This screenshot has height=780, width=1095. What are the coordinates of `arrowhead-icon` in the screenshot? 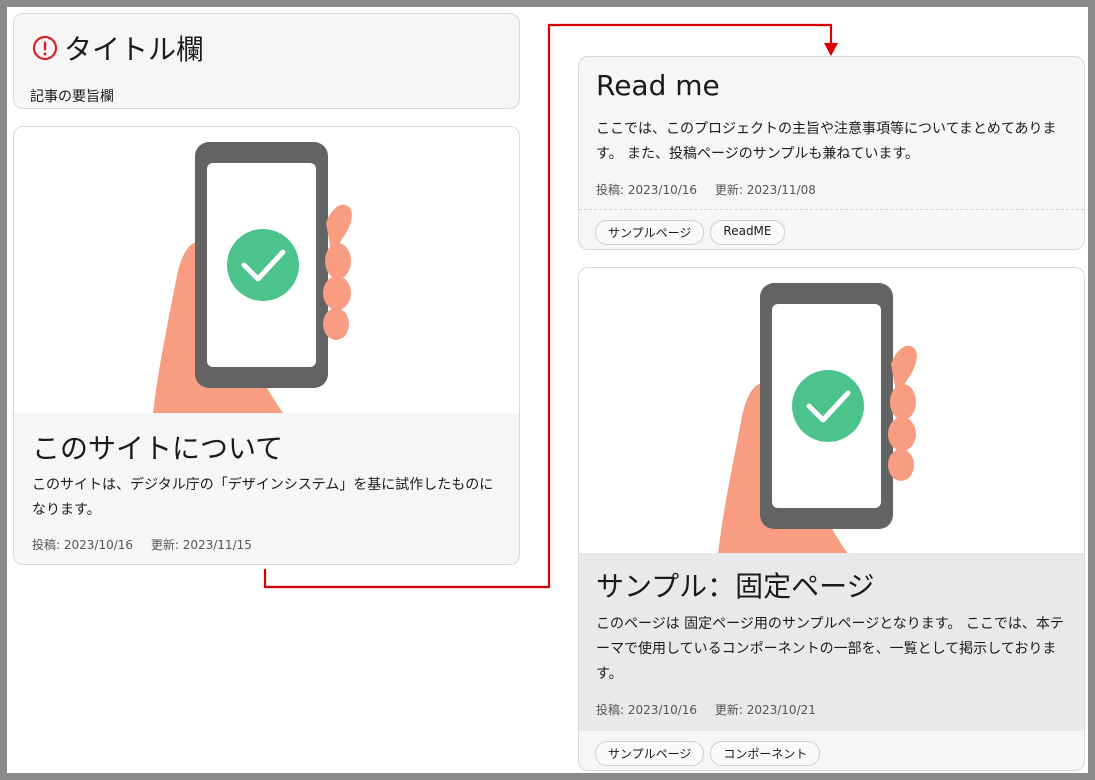 It's located at (831, 49).